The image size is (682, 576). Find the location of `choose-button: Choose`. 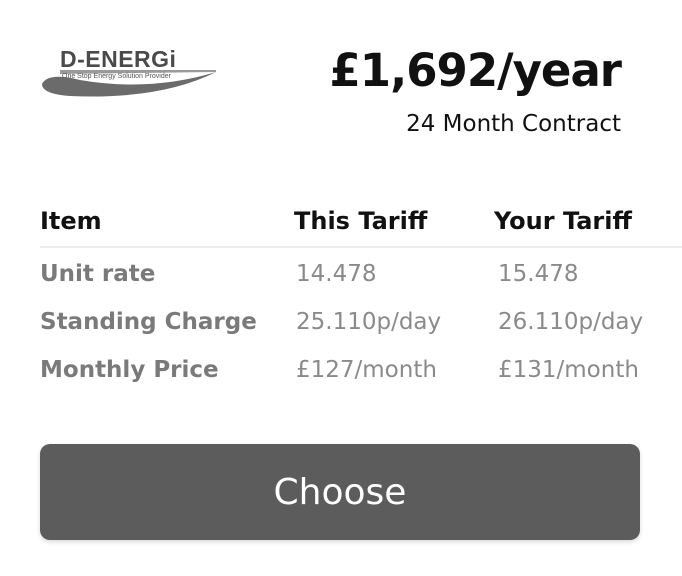

choose-button: Choose is located at coordinates (340, 492).